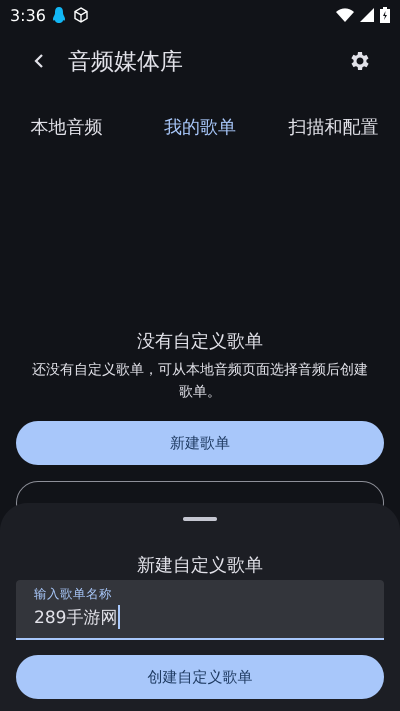 This screenshot has height=711, width=400. Describe the element at coordinates (125, 62) in the screenshot. I see `page-title: 音频媒体库` at that location.